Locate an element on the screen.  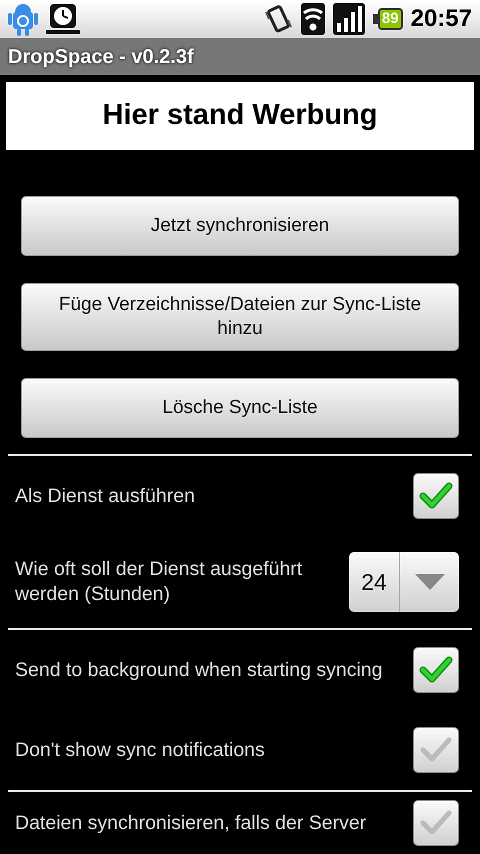
vibrate-icon is located at coordinates (277, 19).